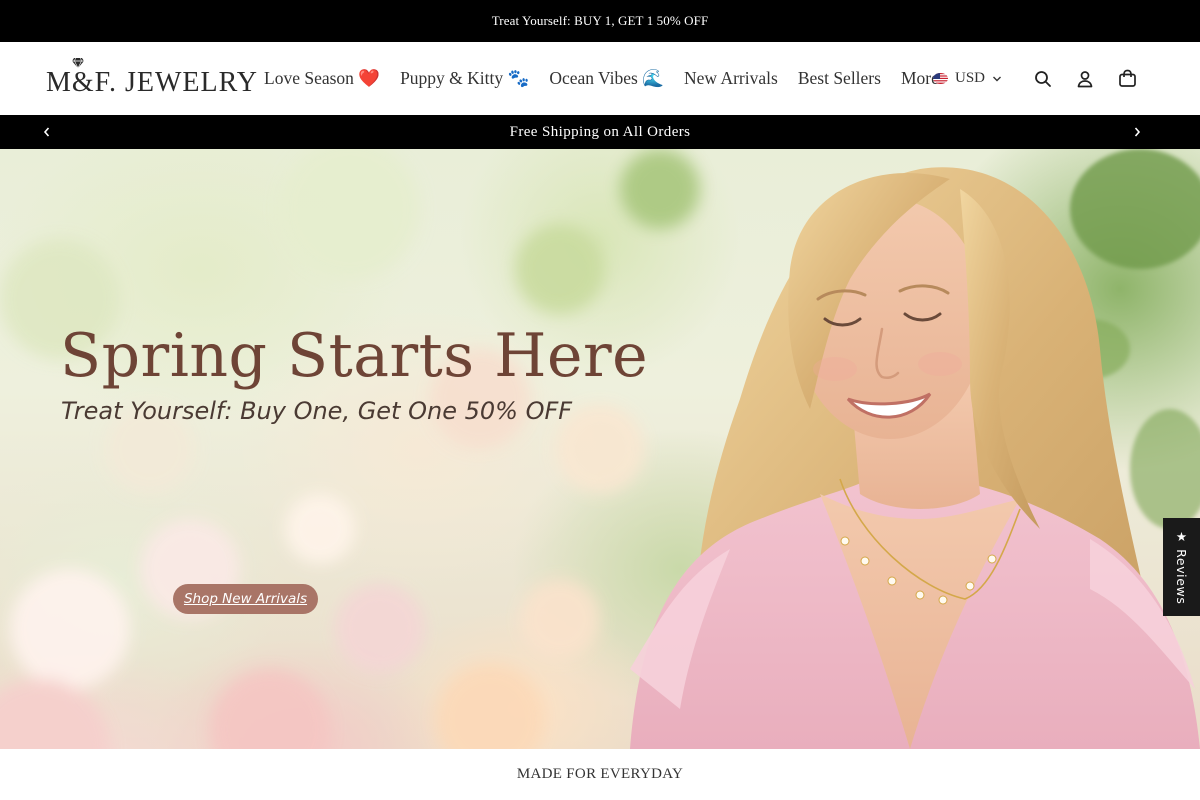  I want to click on hero-title: Spring Starts Here, so click(354, 356).